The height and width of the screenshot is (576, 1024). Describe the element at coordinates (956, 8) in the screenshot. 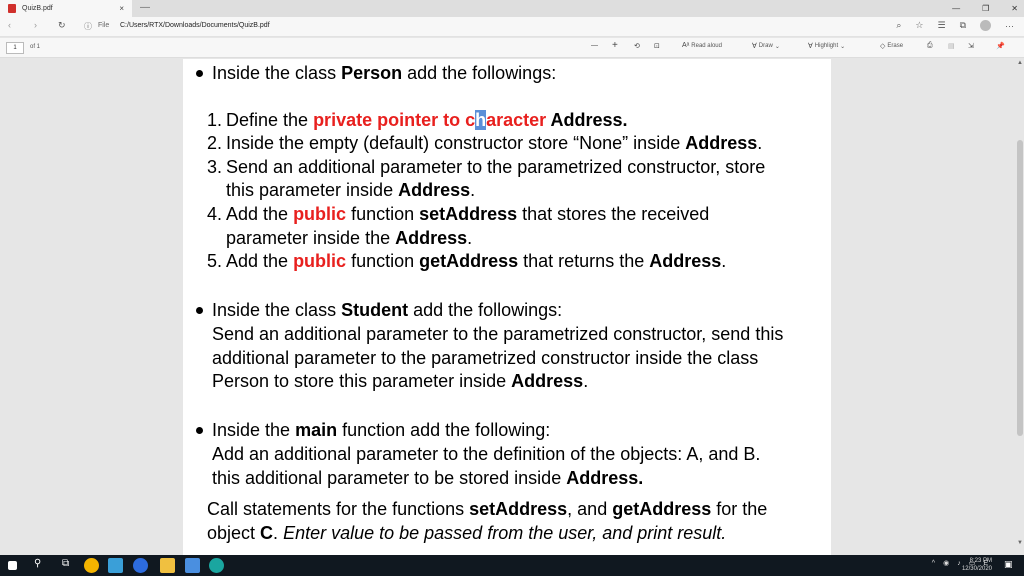

I see `minimize-icon: —` at that location.